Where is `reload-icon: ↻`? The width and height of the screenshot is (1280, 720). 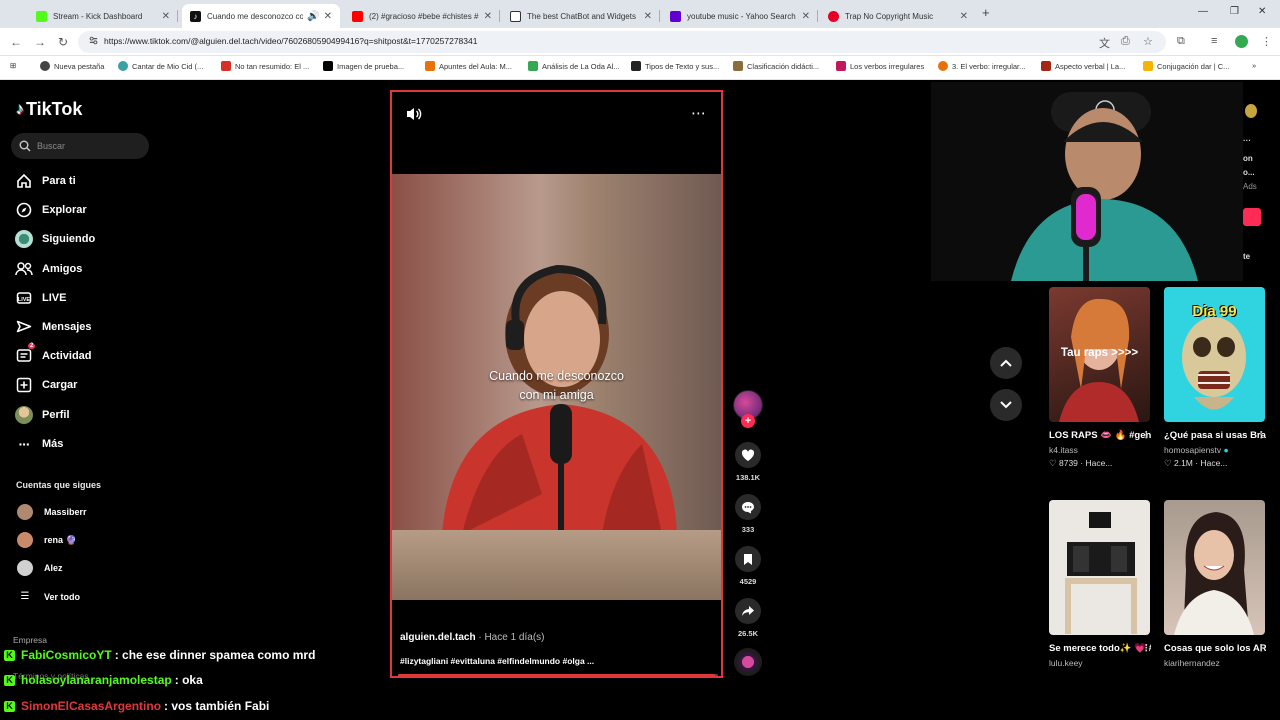 reload-icon: ↻ is located at coordinates (63, 42).